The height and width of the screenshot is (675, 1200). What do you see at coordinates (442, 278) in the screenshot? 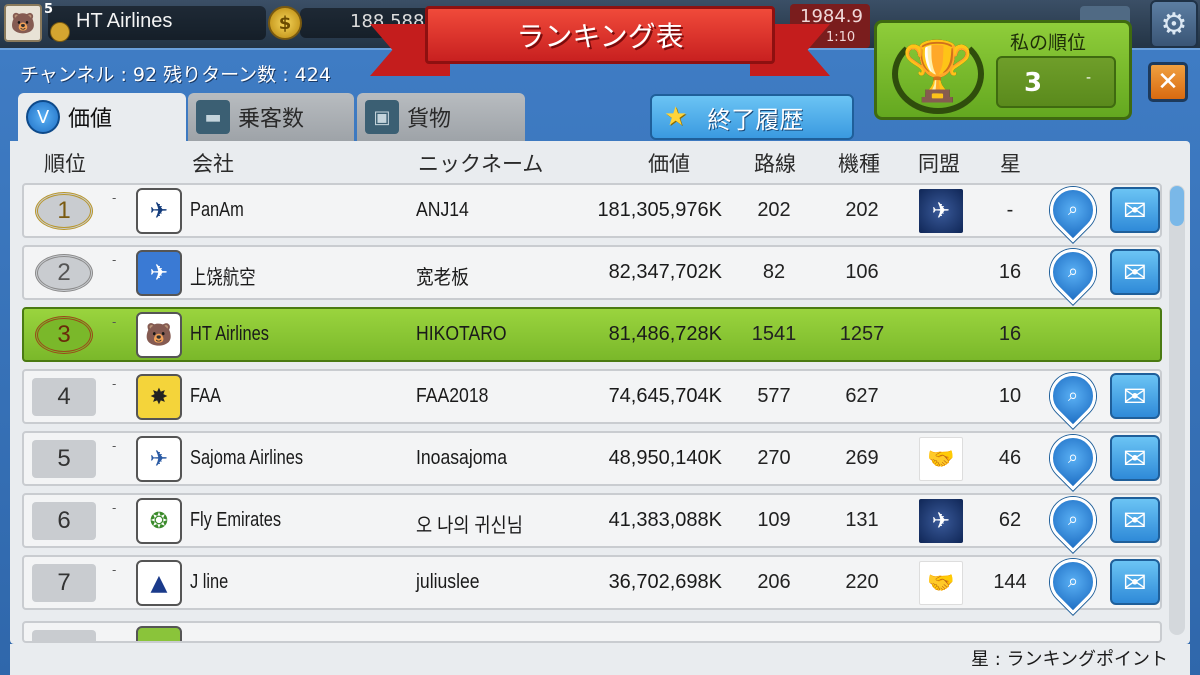
I see `nickname: 宽老板` at bounding box center [442, 278].